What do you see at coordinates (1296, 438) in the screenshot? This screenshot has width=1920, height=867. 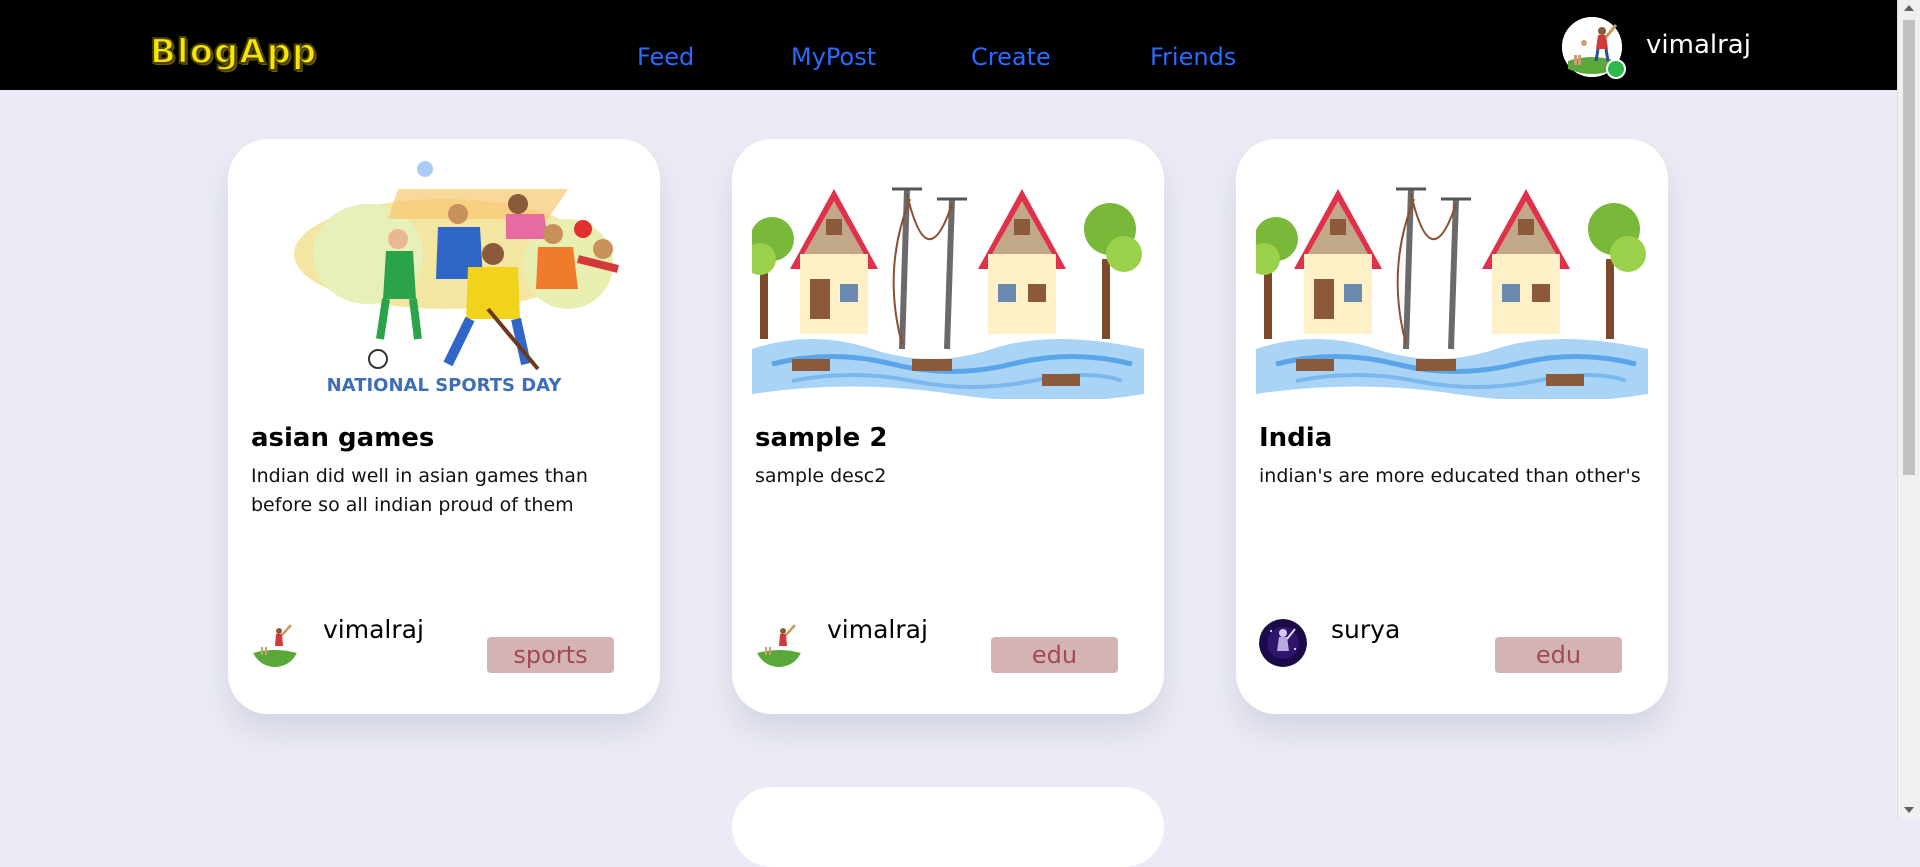 I see `post-title: India` at bounding box center [1296, 438].